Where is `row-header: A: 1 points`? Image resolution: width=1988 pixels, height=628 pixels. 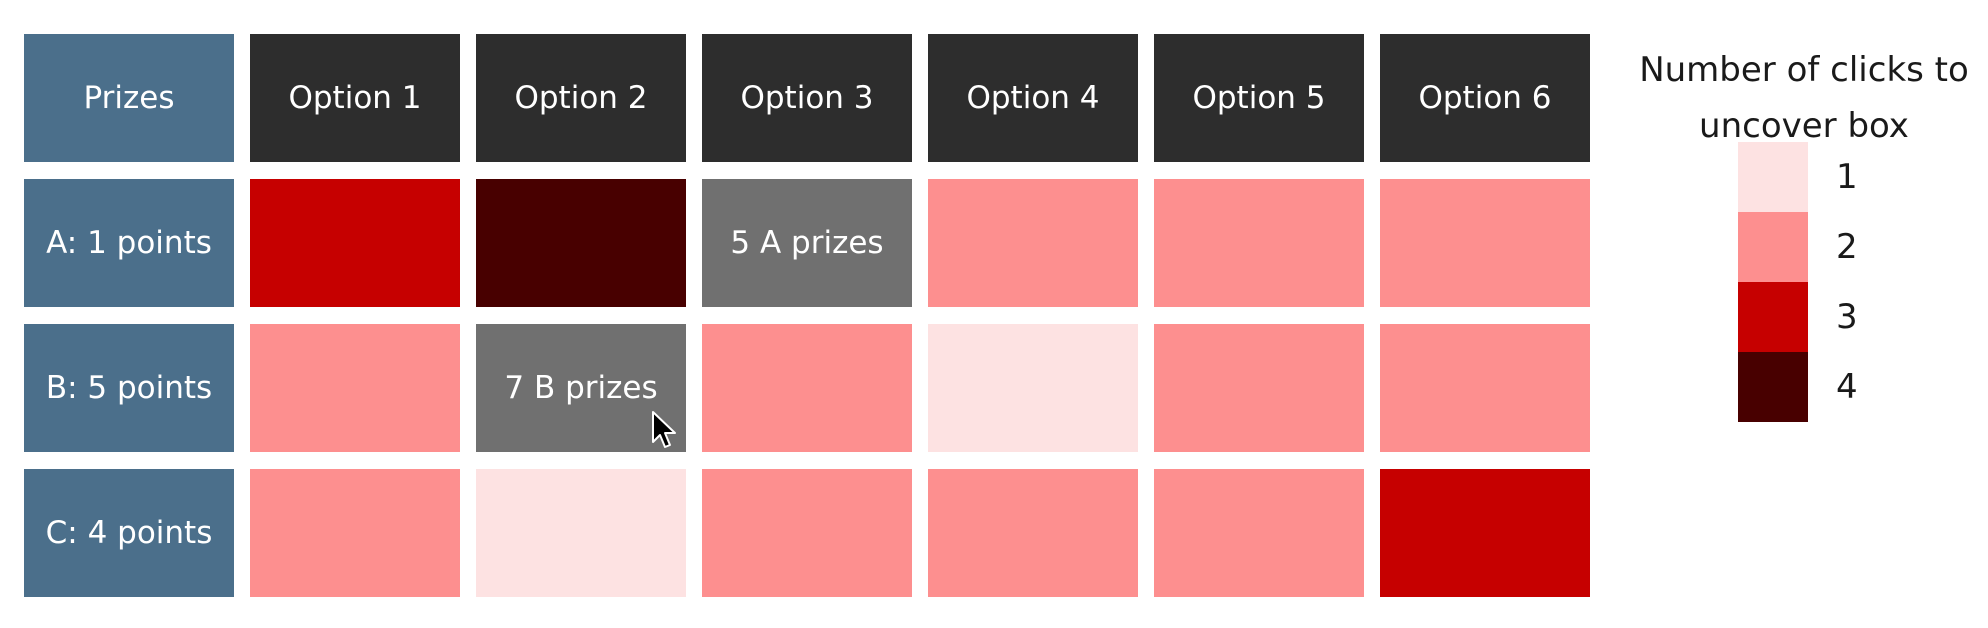
row-header: A: 1 points is located at coordinates (129, 243).